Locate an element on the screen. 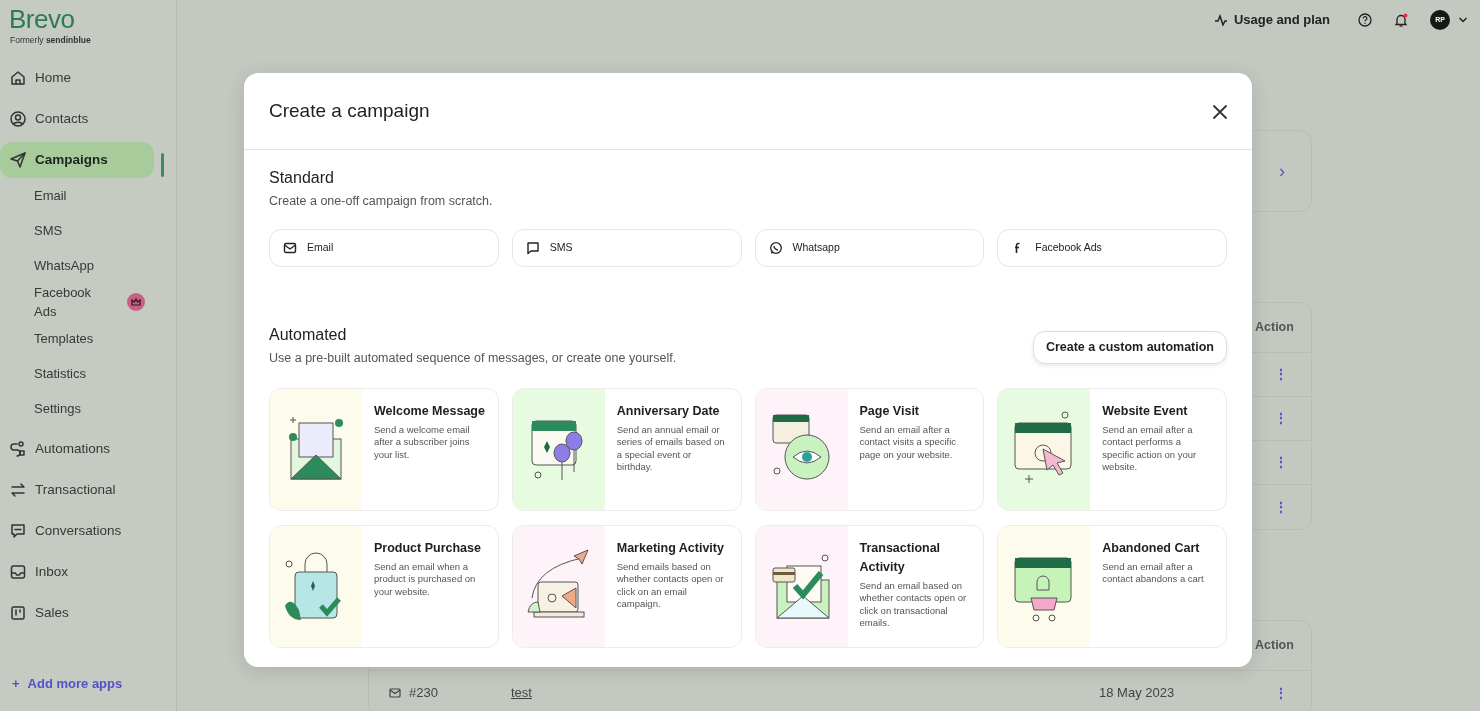 This screenshot has width=1480, height=711. automation-card: Welcome Message Send a welcome email after a subscriber joins your list. is located at coordinates (384, 449).